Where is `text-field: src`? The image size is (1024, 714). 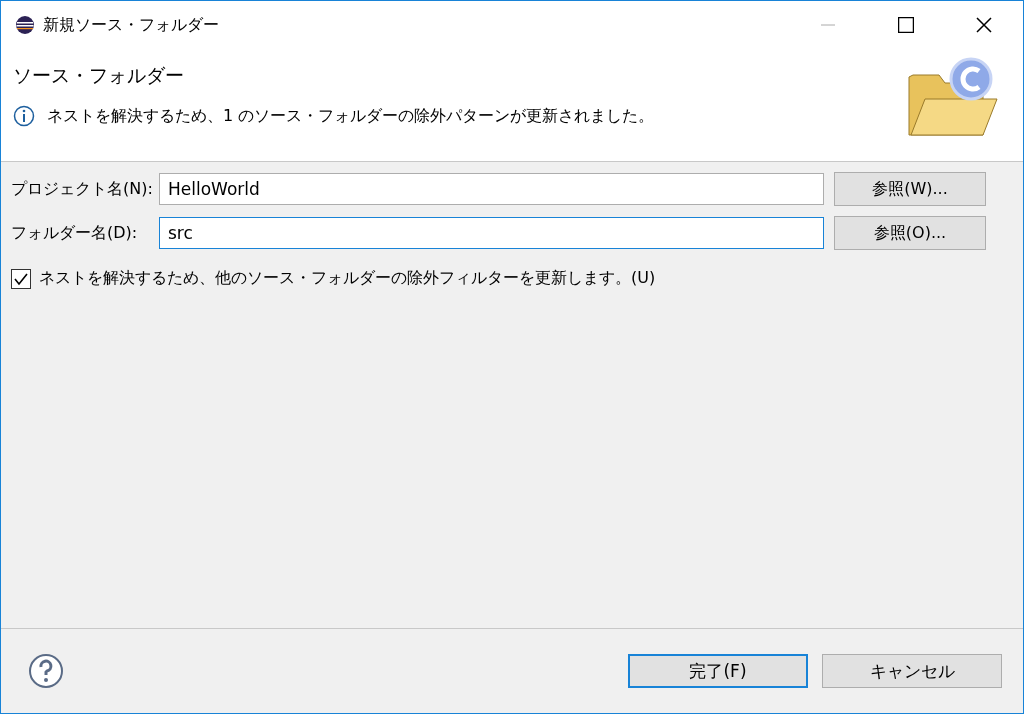 text-field: src is located at coordinates (491, 233).